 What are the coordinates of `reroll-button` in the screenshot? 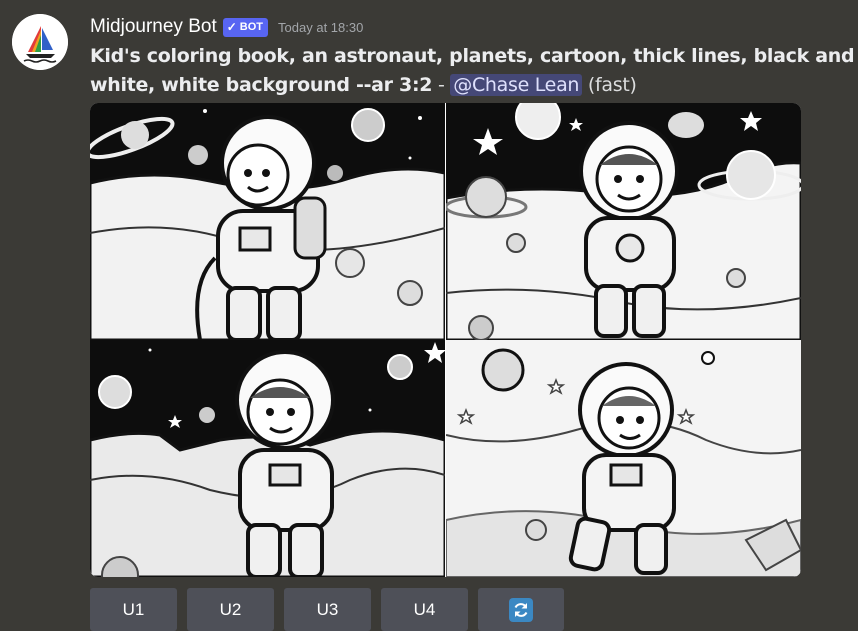 It's located at (521, 609).